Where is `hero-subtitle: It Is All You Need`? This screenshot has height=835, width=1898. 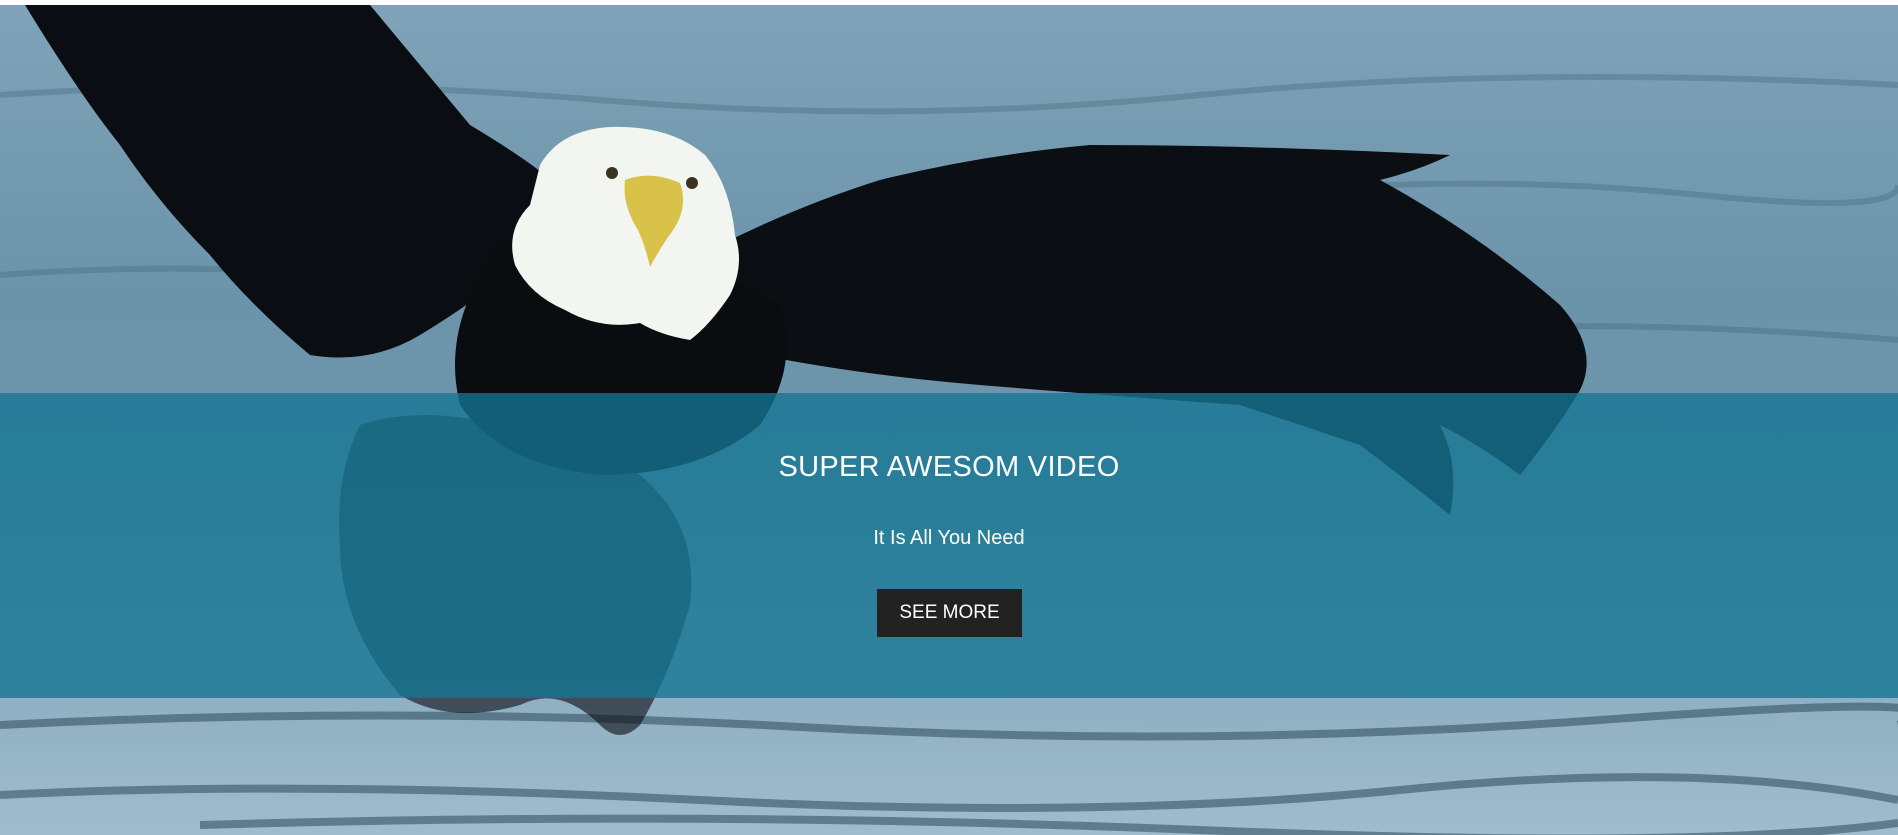 hero-subtitle: It Is All You Need is located at coordinates (949, 538).